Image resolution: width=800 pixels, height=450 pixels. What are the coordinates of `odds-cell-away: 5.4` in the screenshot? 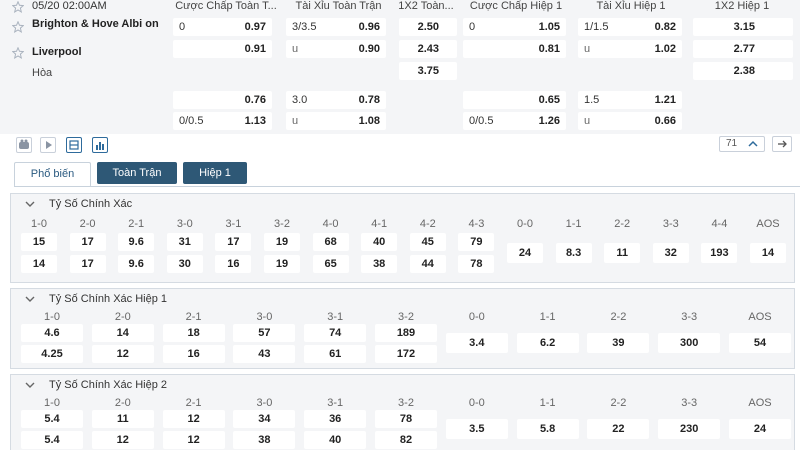 It's located at (52, 440).